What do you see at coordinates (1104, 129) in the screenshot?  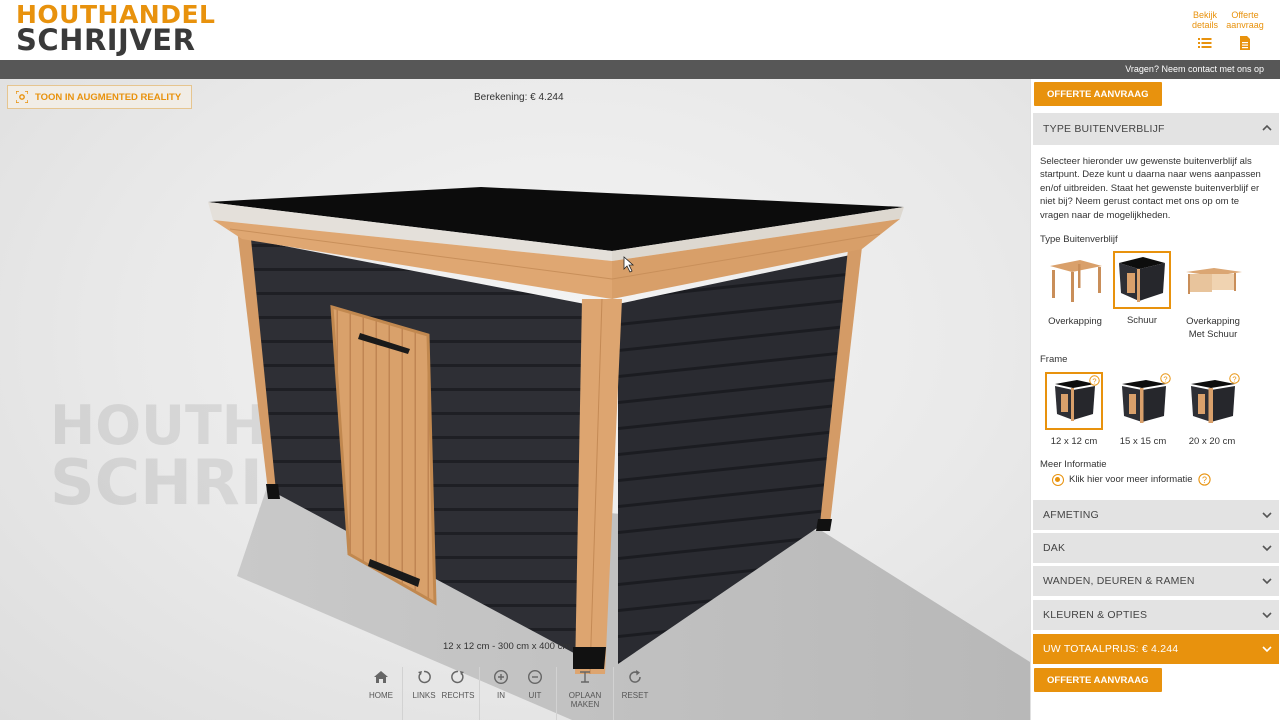 I see `accordion-type-title: TYPE BUITENVERBLIJF` at bounding box center [1104, 129].